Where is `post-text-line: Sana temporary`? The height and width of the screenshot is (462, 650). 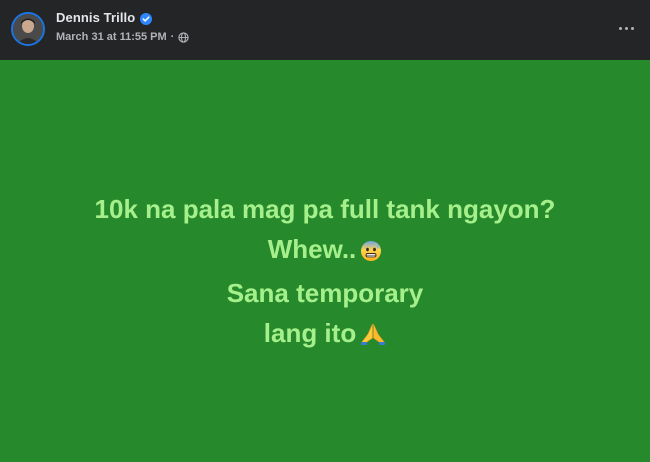 post-text-line: Sana temporary is located at coordinates (325, 293).